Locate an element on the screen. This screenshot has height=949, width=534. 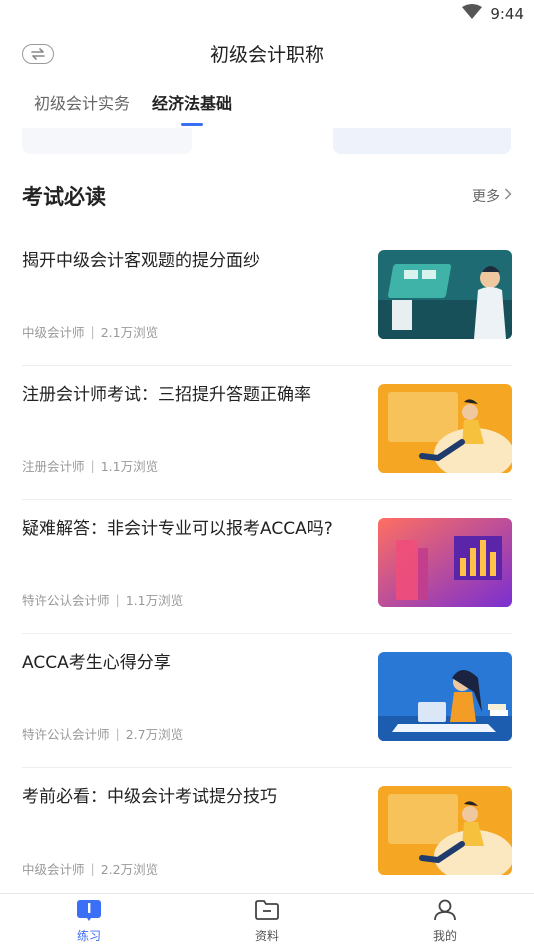
article-category: 注册会计师 is located at coordinates (53, 466).